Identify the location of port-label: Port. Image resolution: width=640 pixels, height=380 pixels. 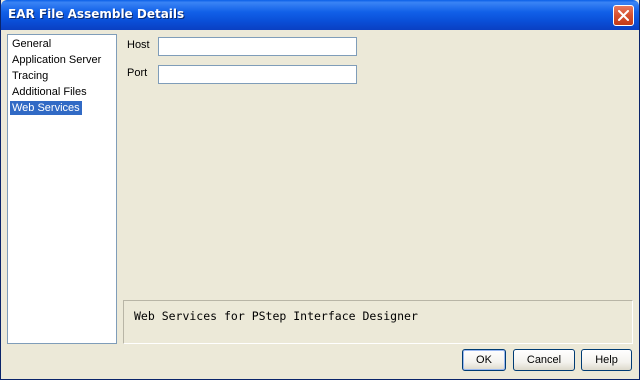
(137, 73).